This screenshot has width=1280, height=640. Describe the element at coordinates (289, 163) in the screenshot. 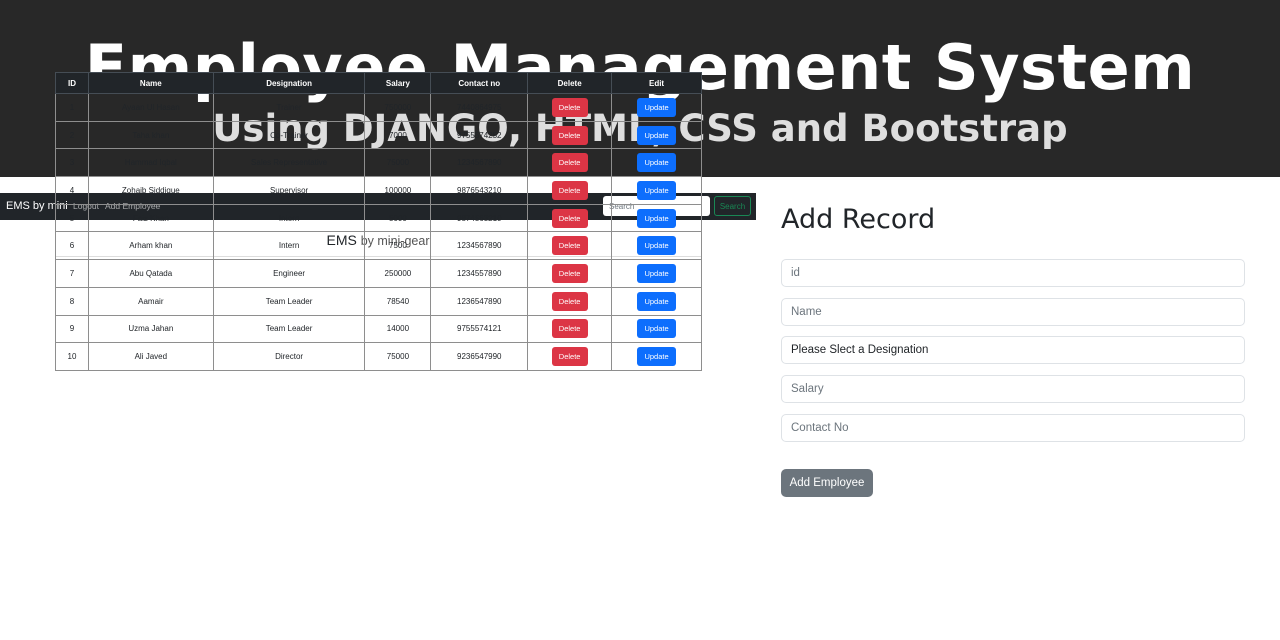

I see `cell-designation: Sales Representative` at that location.